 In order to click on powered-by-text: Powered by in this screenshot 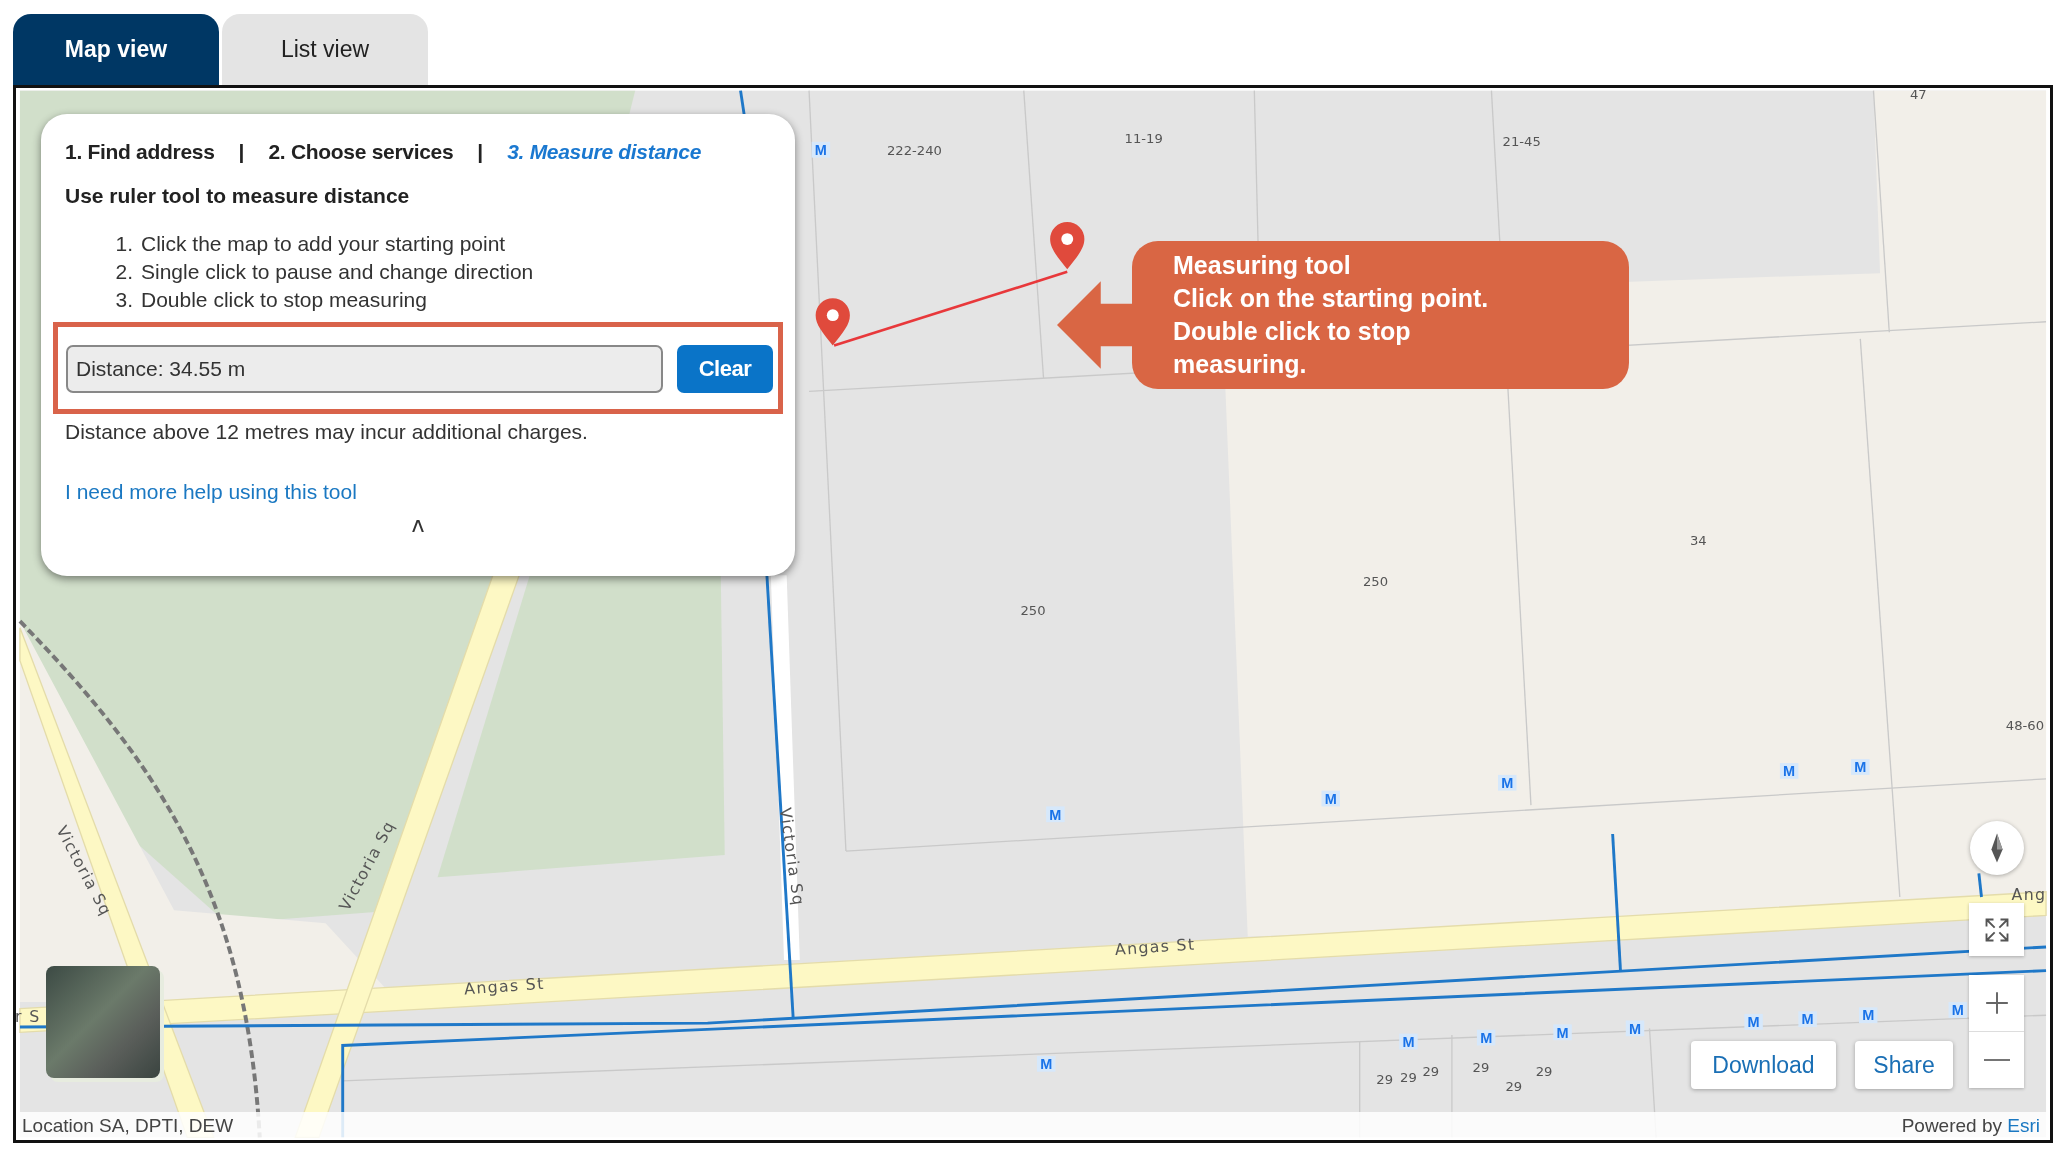, I will do `click(1951, 1125)`.